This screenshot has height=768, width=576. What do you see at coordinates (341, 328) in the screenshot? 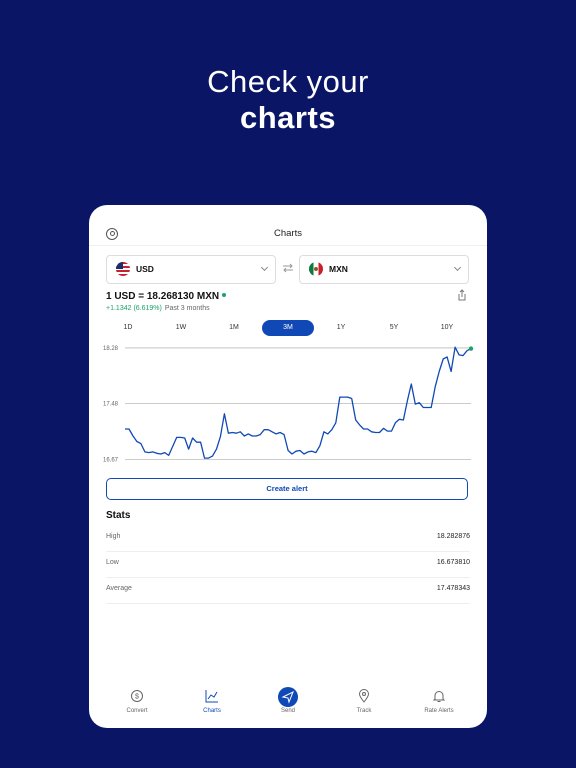
I see `range-1y: 1Y` at bounding box center [341, 328].